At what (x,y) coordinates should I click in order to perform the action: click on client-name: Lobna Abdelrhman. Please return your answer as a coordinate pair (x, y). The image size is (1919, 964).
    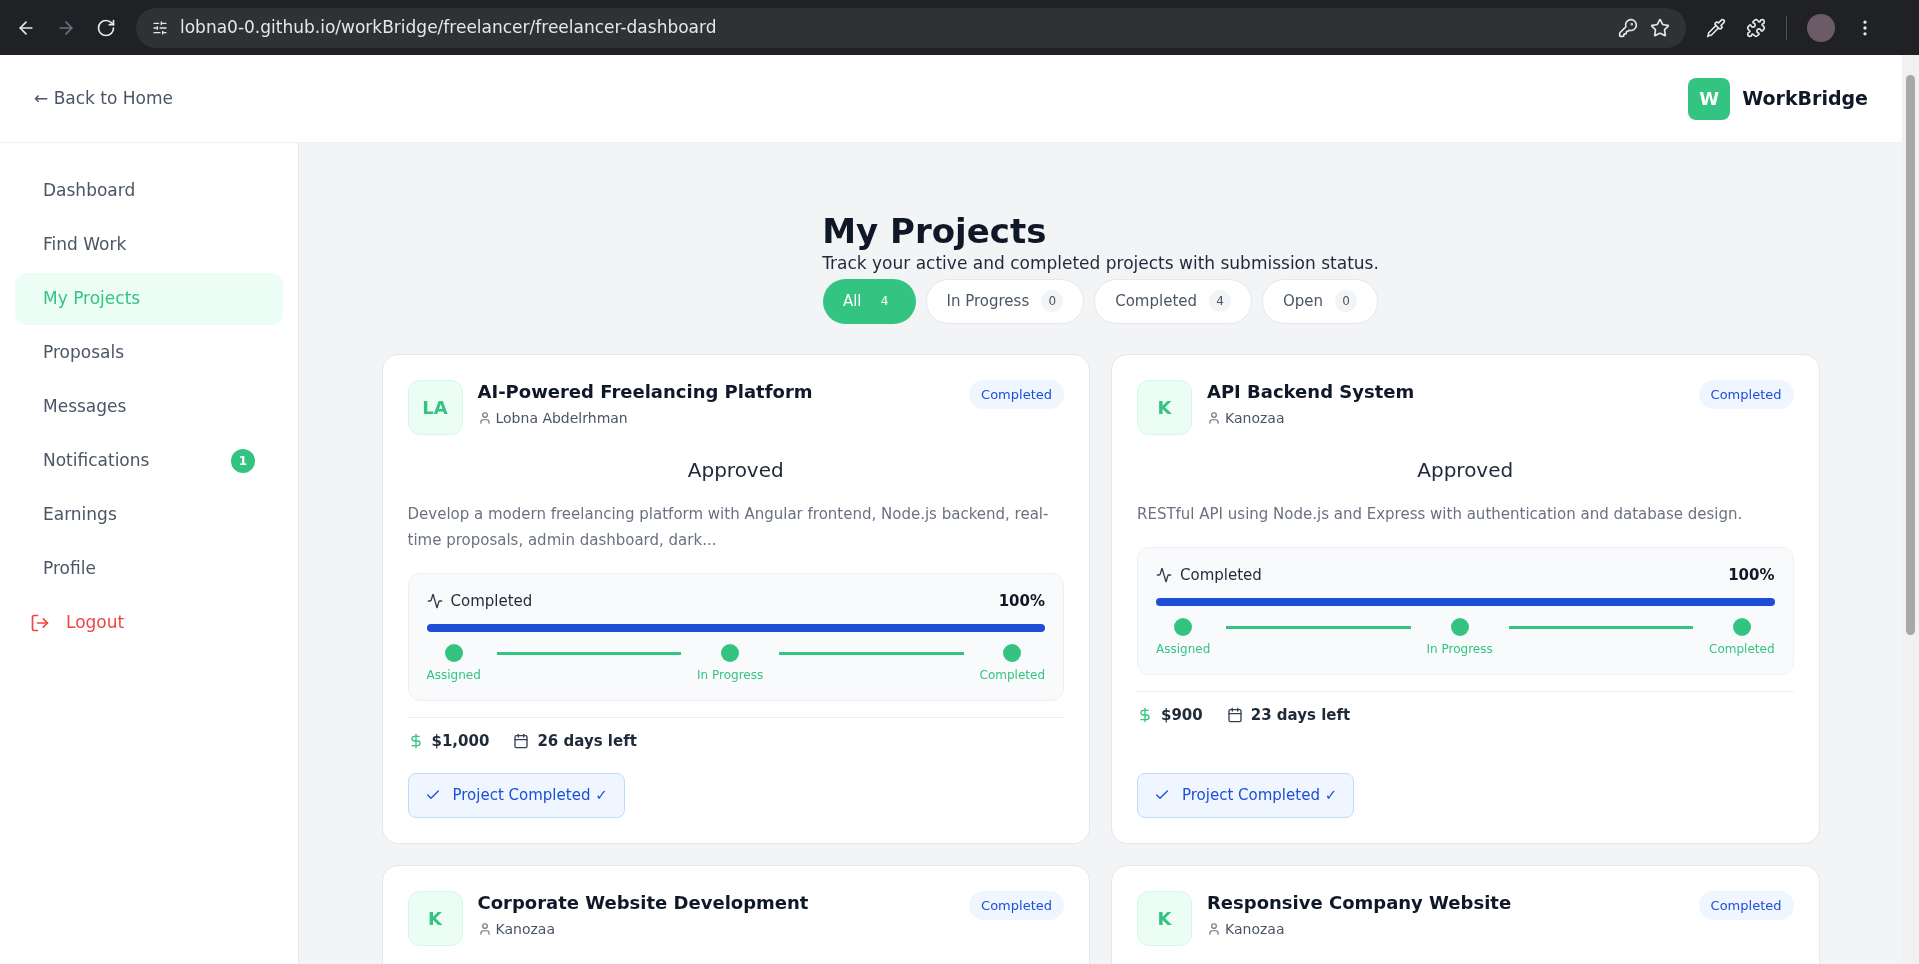
    Looking at the image, I should click on (561, 418).